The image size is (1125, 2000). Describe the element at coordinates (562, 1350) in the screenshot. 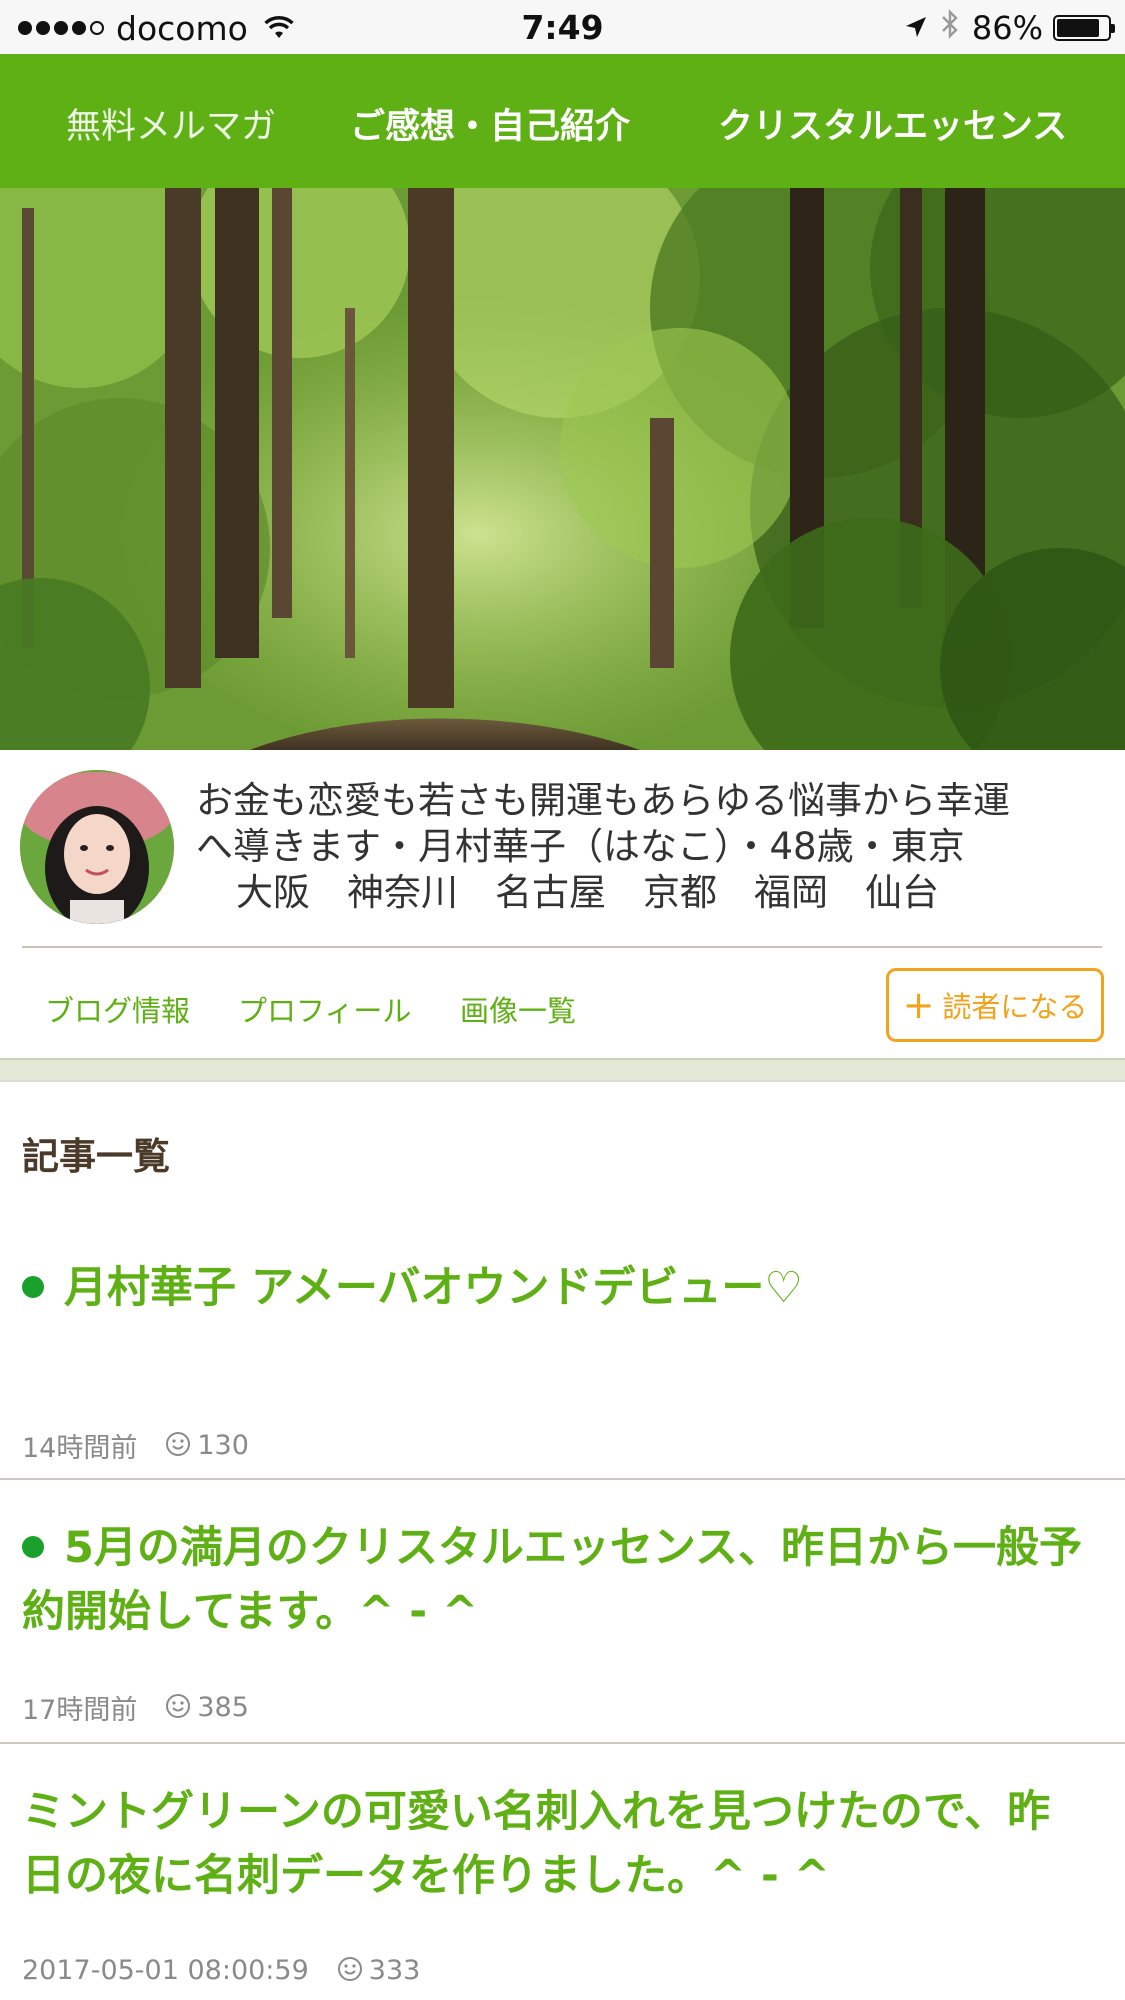

I see `article-item: 月村華子 アメーバオウンドデビュー♡ 14時間前 130` at that location.